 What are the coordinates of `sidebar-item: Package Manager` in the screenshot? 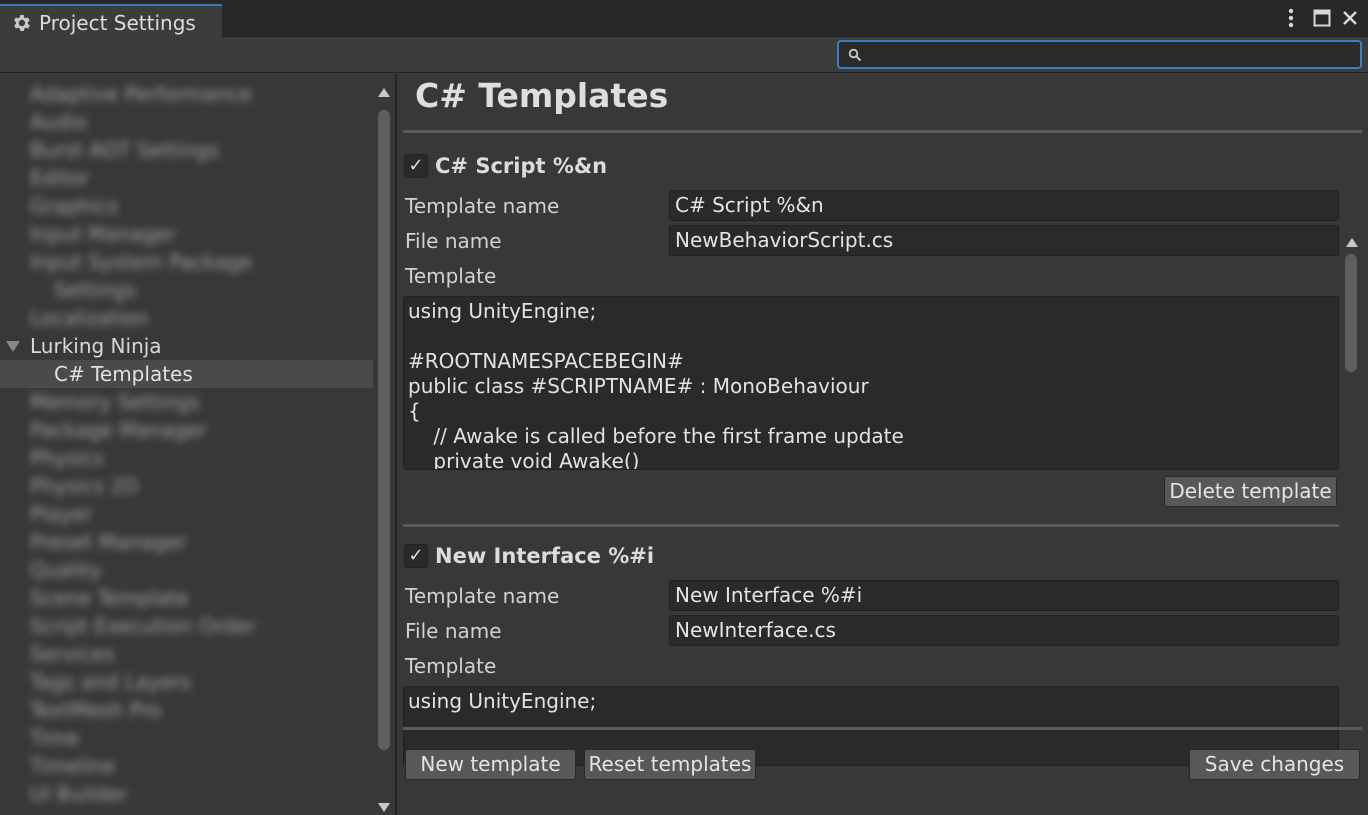 It's located at (186, 430).